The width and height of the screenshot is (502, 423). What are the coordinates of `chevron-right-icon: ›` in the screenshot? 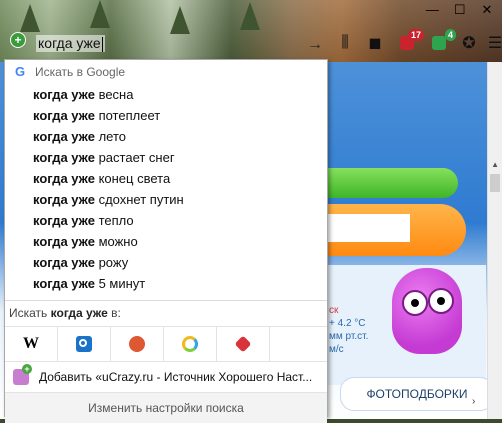 It's located at (473, 401).